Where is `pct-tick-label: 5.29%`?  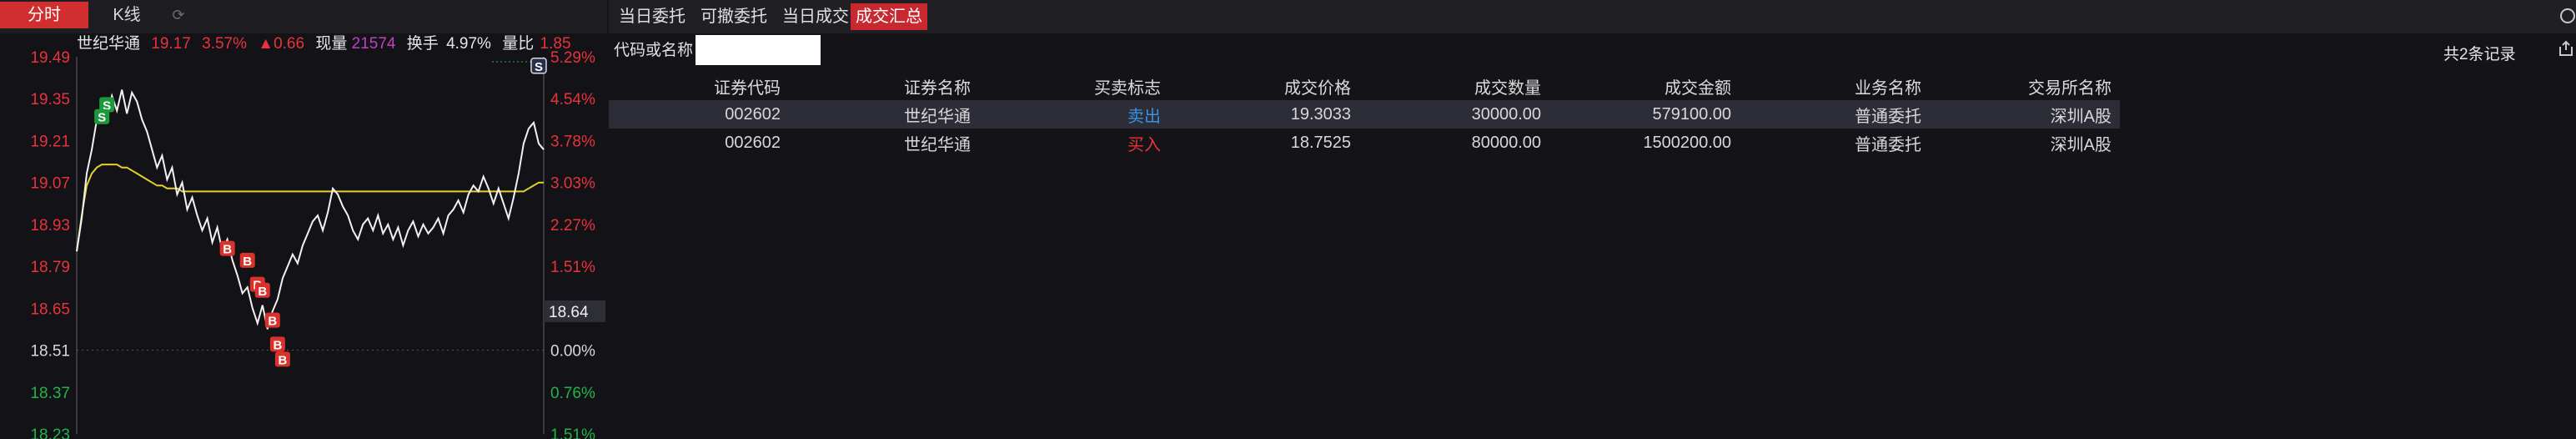
pct-tick-label: 5.29% is located at coordinates (572, 58).